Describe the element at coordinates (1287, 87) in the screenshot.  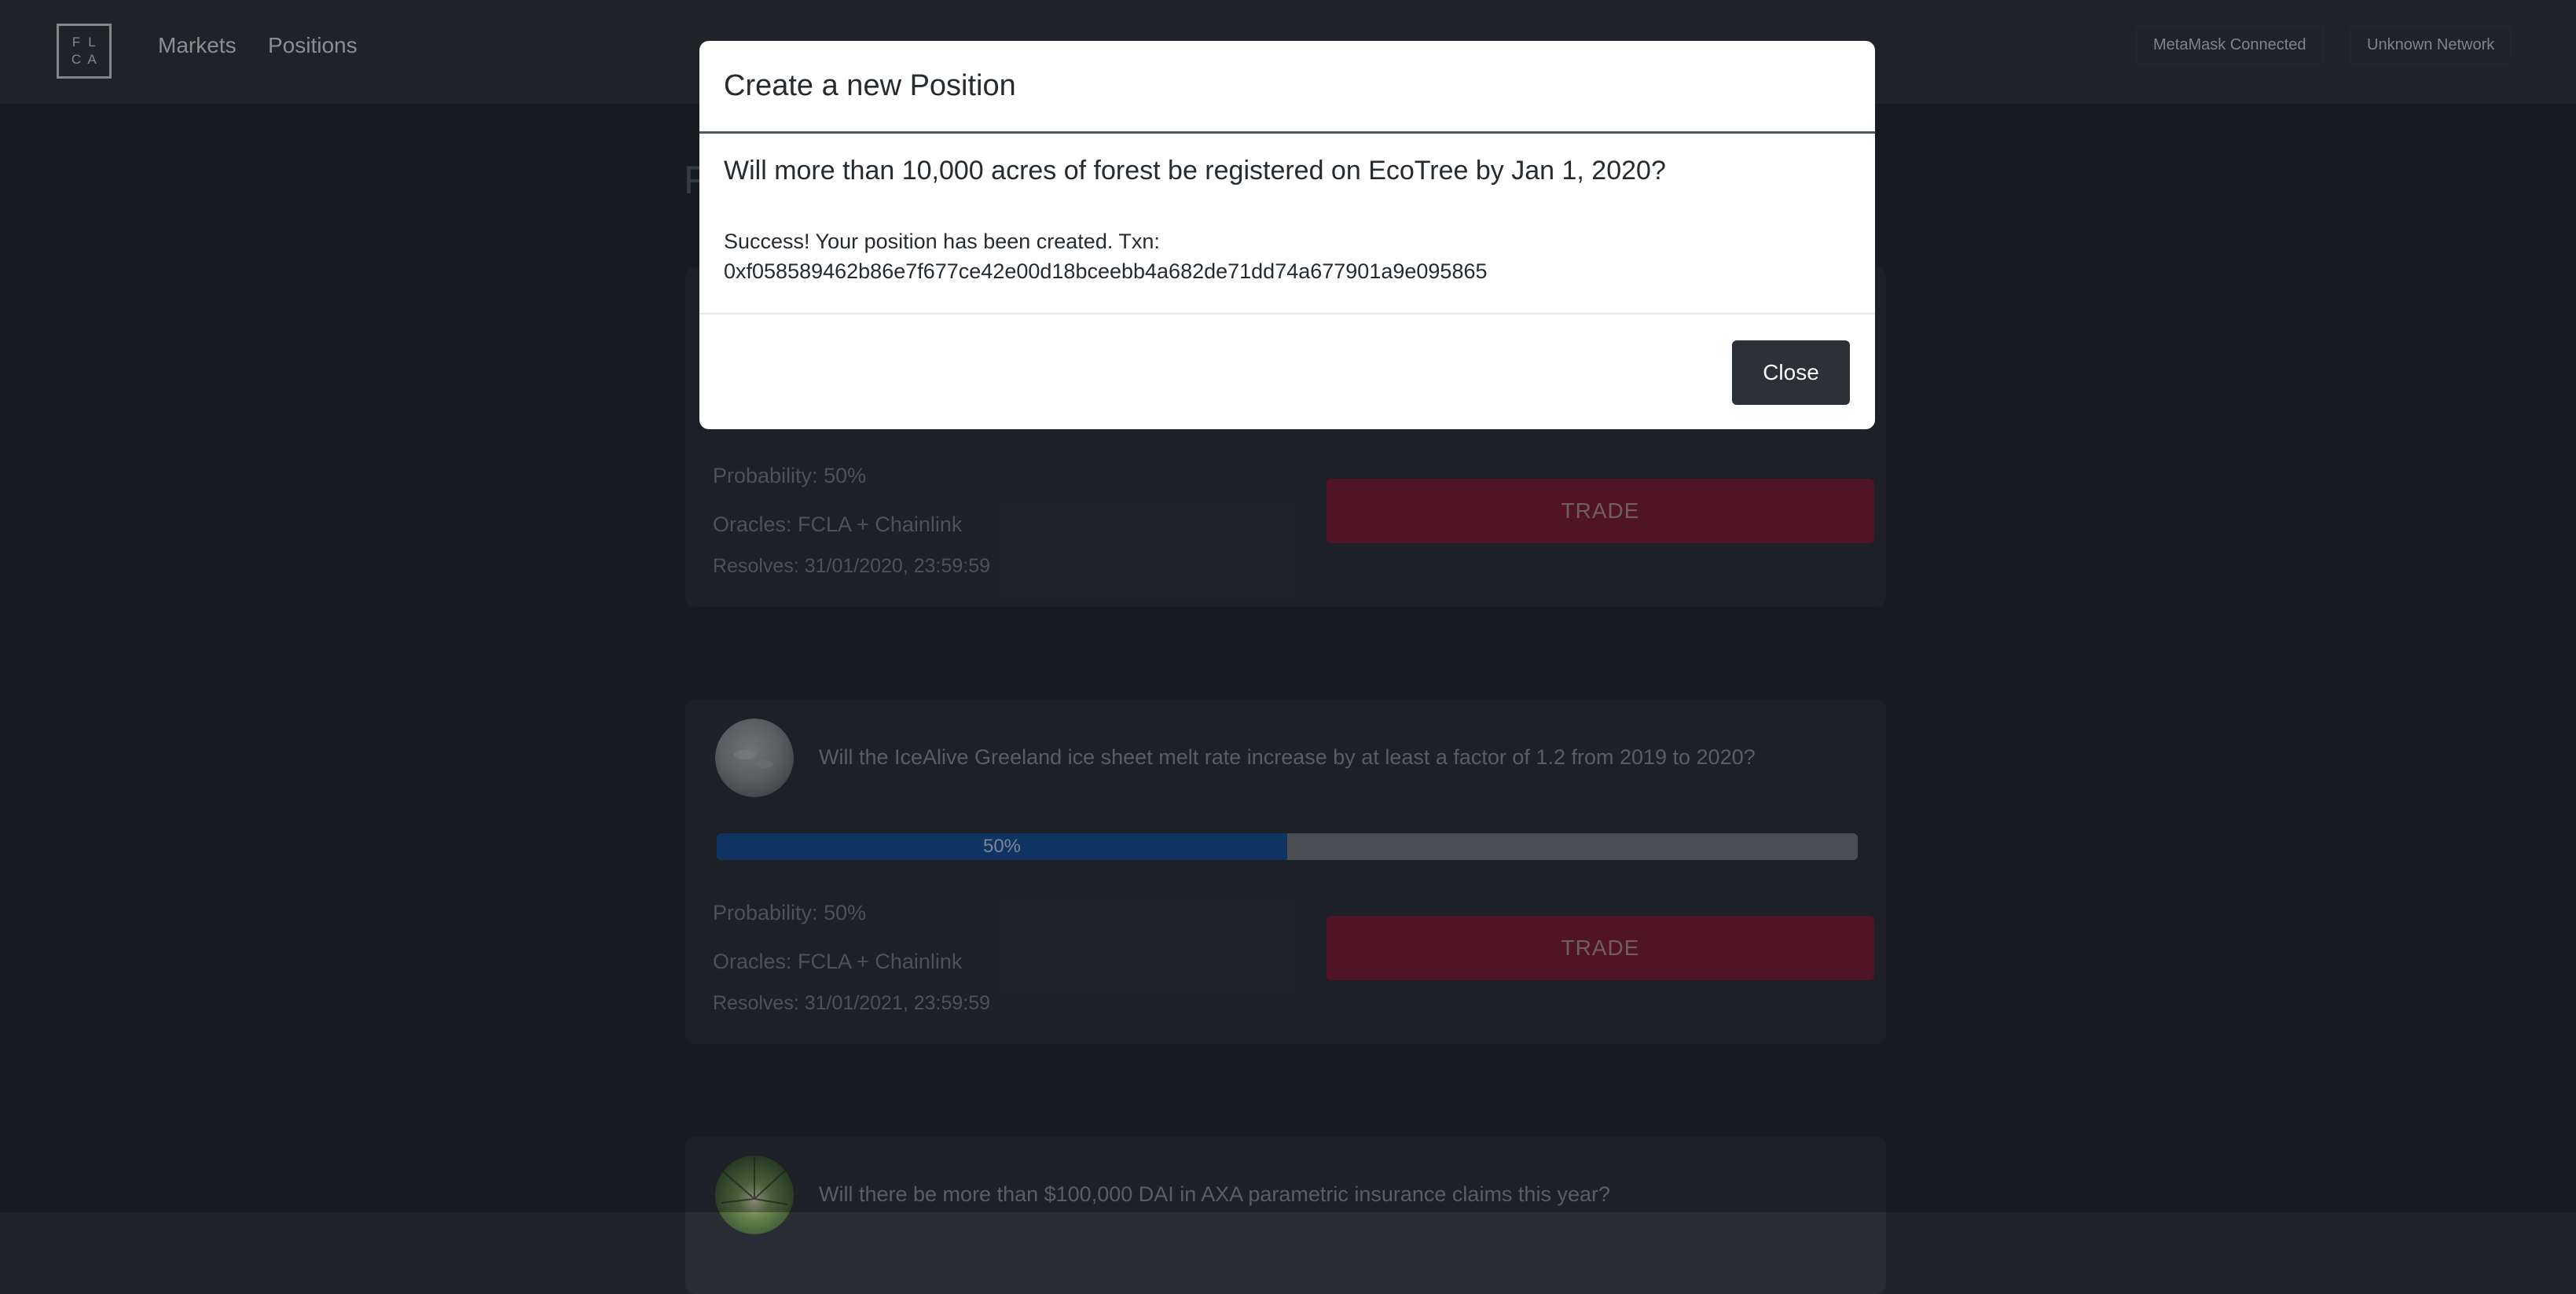
I see `modal-header: Create a new Position` at that location.